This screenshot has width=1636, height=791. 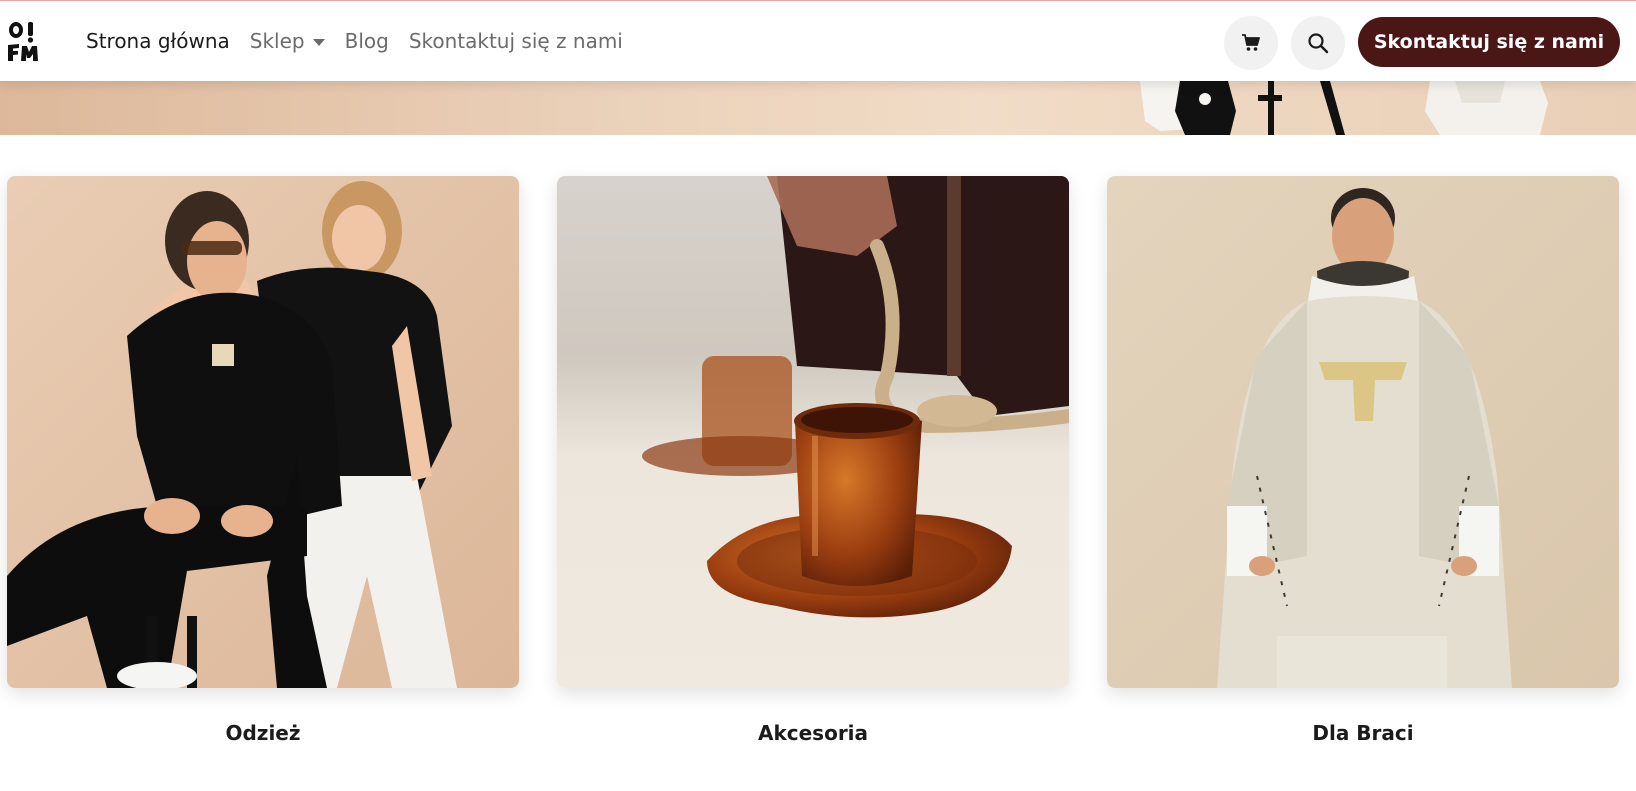 What do you see at coordinates (818, 0) in the screenshot?
I see `top-accent-line` at bounding box center [818, 0].